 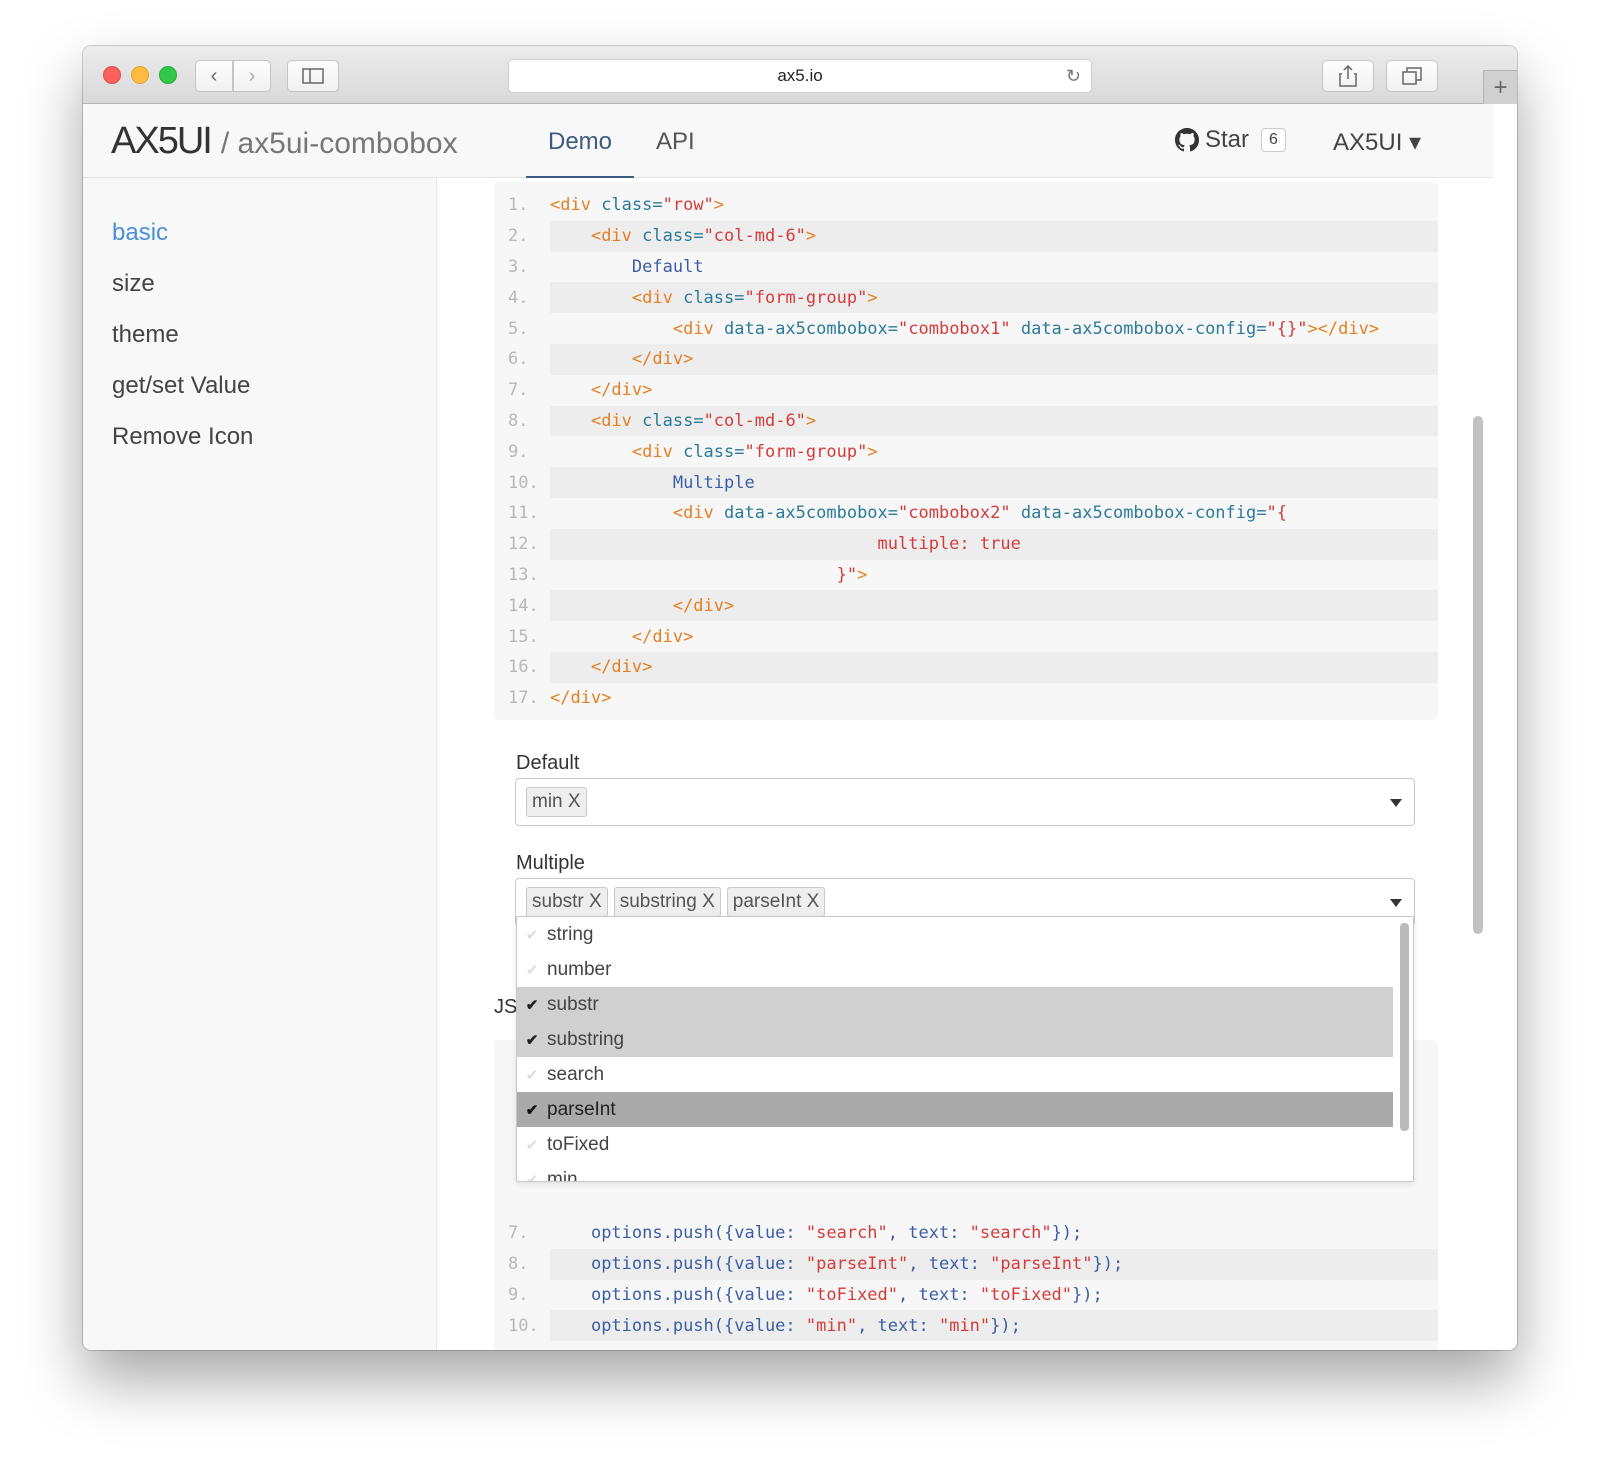 What do you see at coordinates (994, 359) in the screenshot?
I see `code-text: </div>` at bounding box center [994, 359].